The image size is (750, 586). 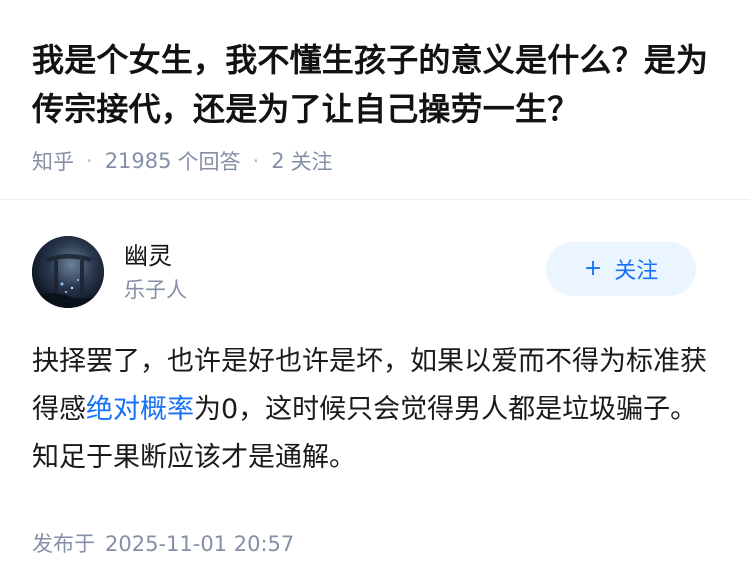 I want to click on avatar-image-icon, so click(x=68, y=272).